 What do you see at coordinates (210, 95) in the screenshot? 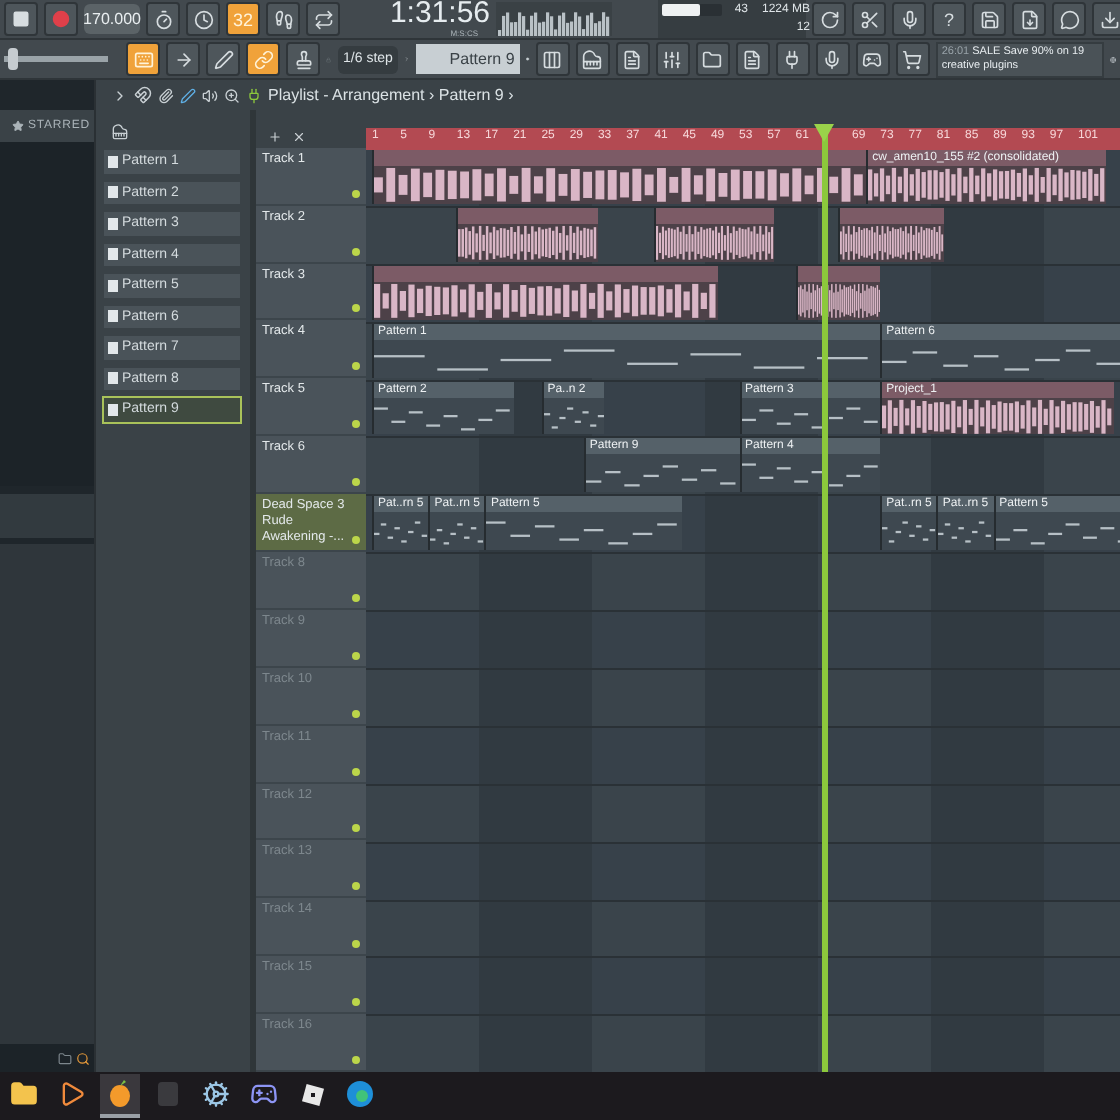
I see `speaker-icon` at bounding box center [210, 95].